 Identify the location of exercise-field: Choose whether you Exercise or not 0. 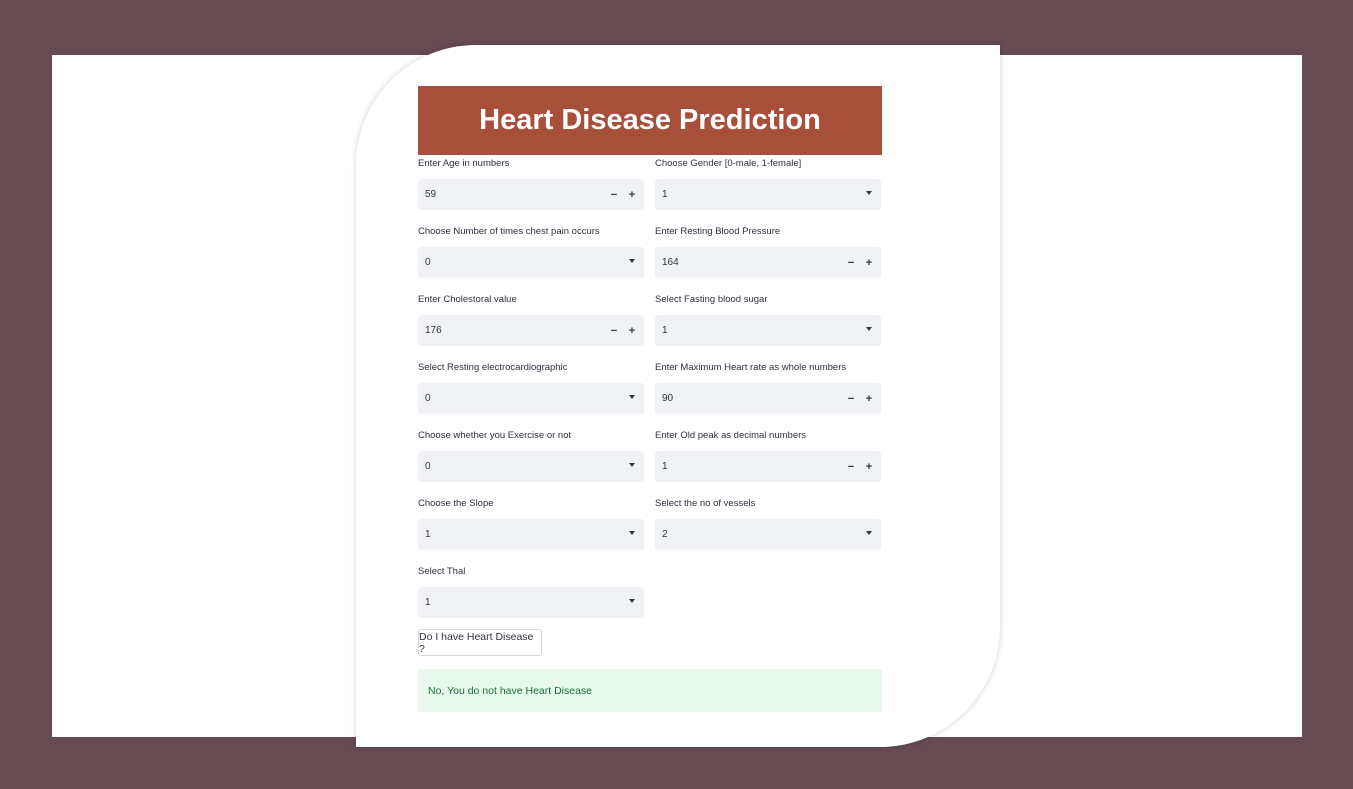
(531, 455).